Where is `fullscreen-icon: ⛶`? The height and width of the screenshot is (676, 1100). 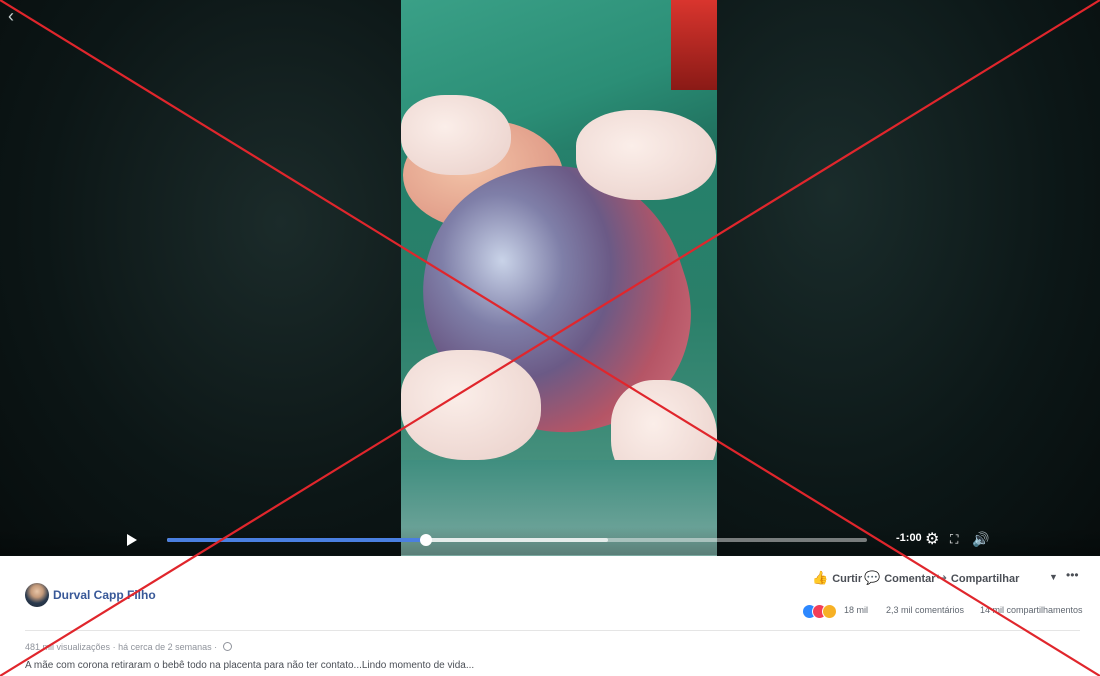
fullscreen-icon: ⛶ is located at coordinates (954, 539).